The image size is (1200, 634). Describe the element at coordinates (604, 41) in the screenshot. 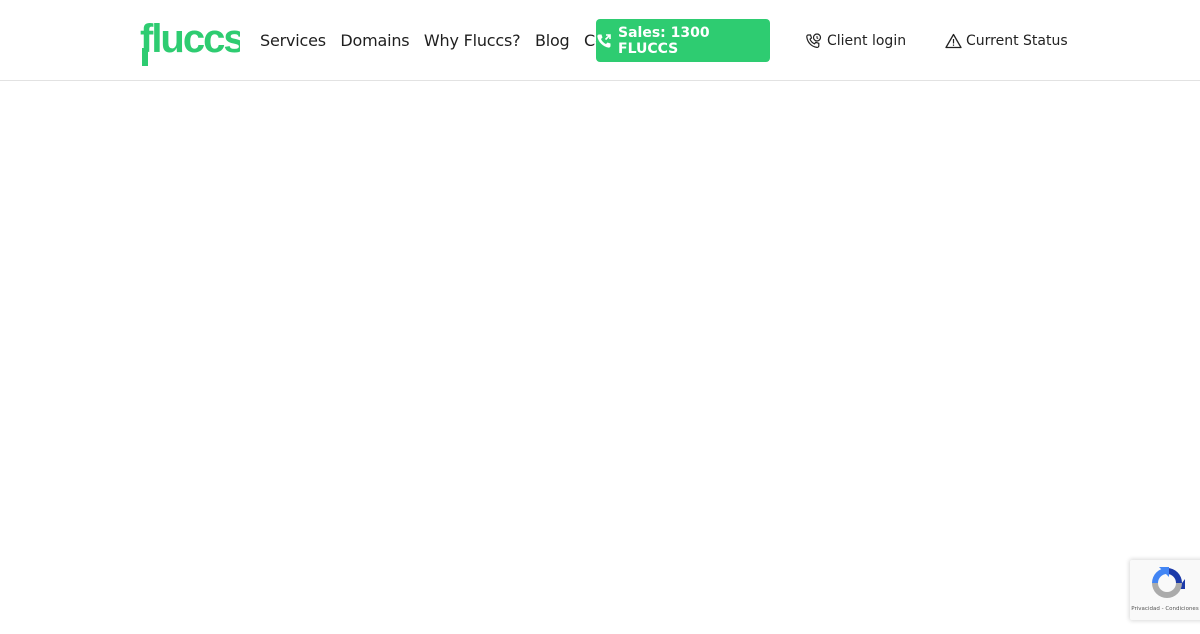

I see `phone-call-icon` at that location.